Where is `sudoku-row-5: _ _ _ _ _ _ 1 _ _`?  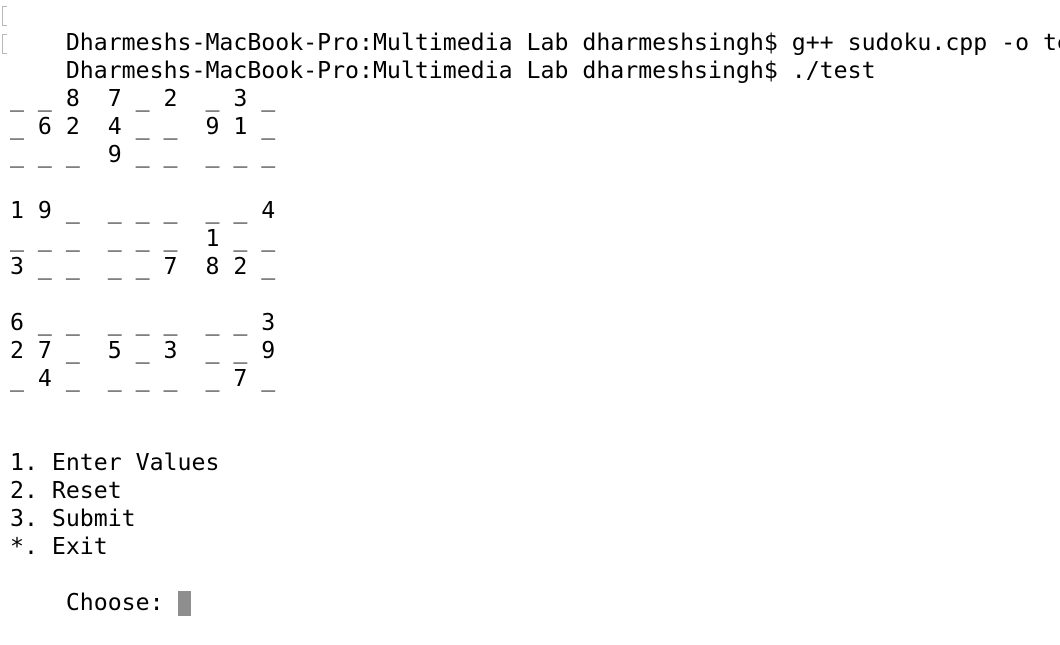 sudoku-row-5: _ _ _ _ _ _ 1 _ _ is located at coordinates (143, 238).